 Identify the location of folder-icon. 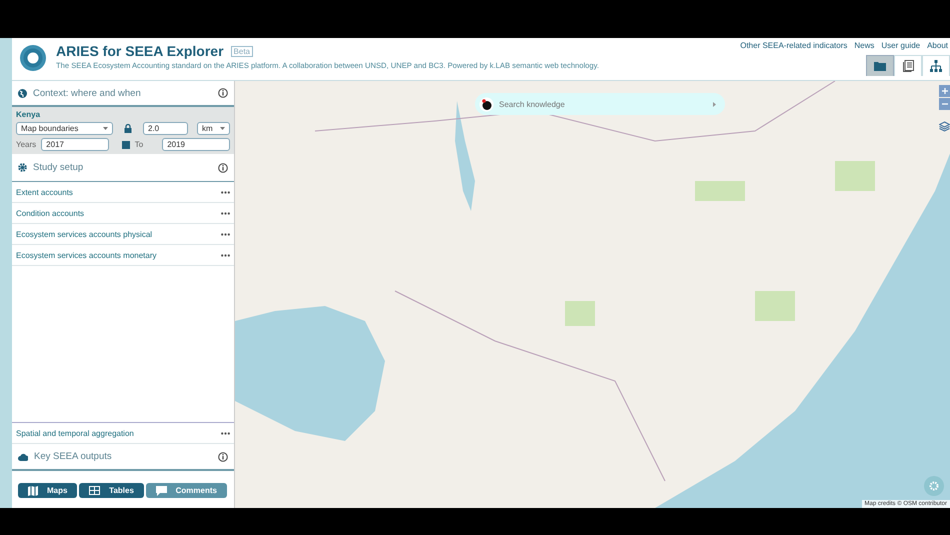
(880, 66).